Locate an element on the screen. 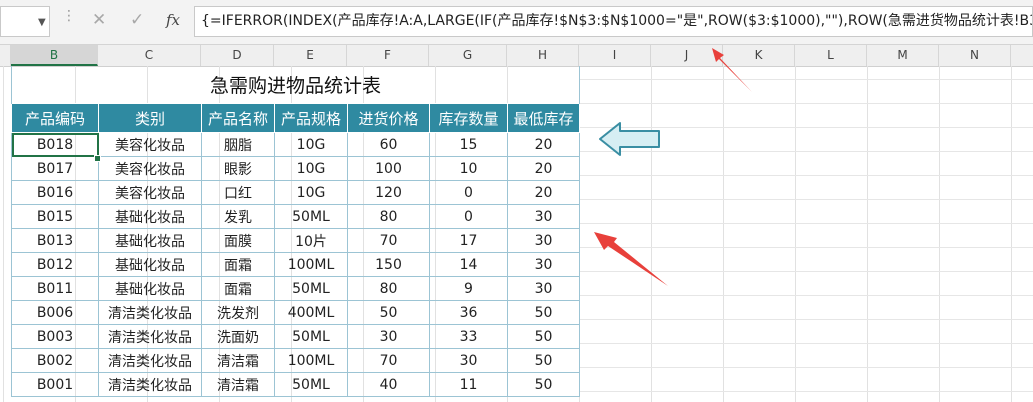 Image resolution: width=1033 pixels, height=402 pixels. table-cell: 150 is located at coordinates (388, 264).